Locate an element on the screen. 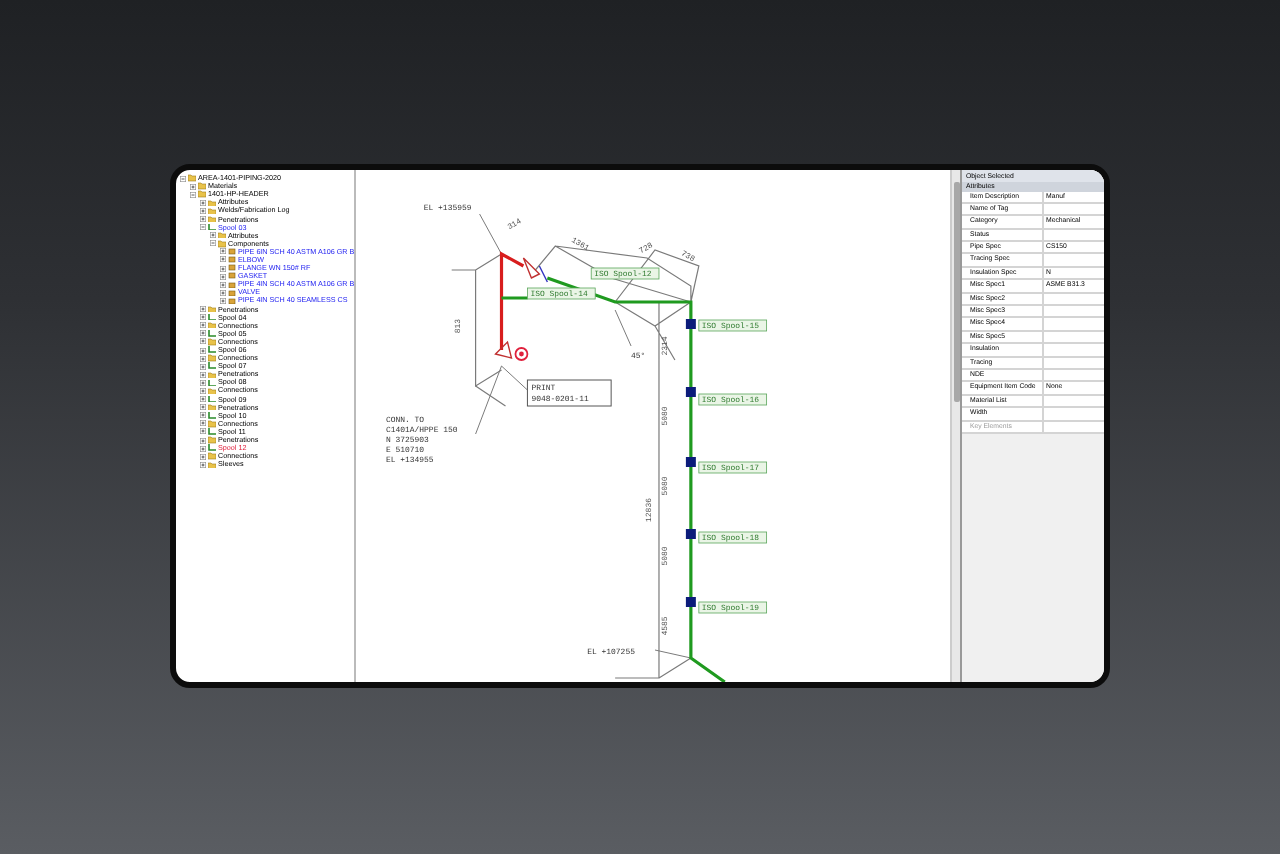 This screenshot has width=1280, height=854. valve-icon is located at coordinates (521, 354).